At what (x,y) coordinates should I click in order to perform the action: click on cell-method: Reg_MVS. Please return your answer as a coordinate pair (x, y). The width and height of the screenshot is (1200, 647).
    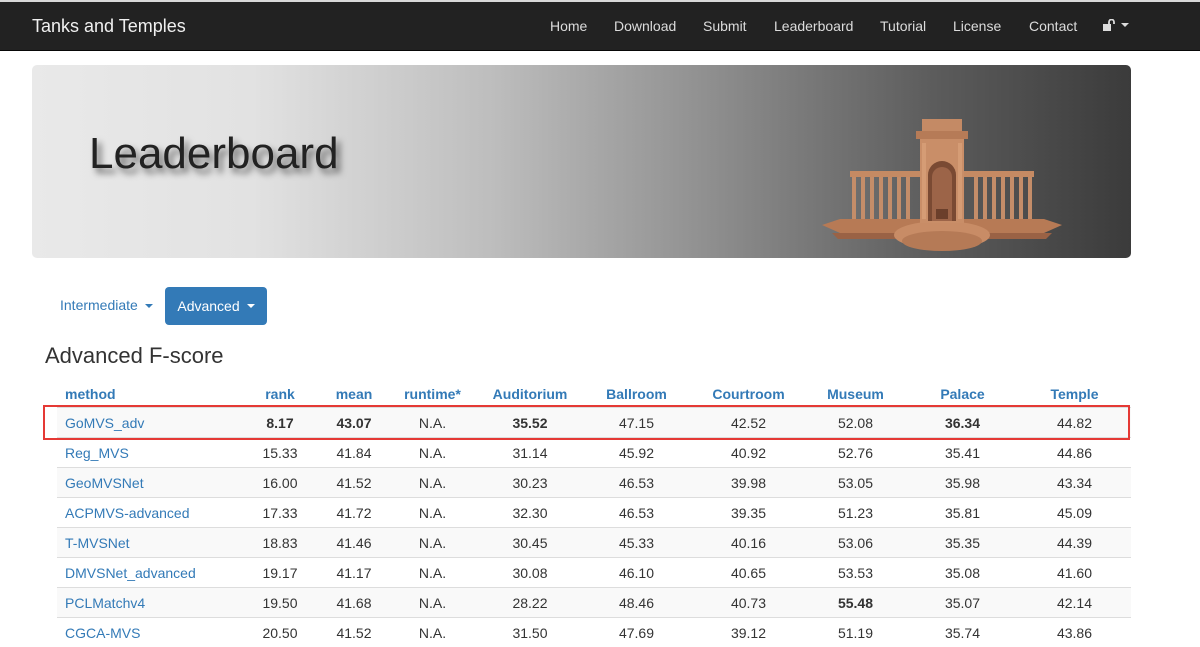
    Looking at the image, I should click on (147, 453).